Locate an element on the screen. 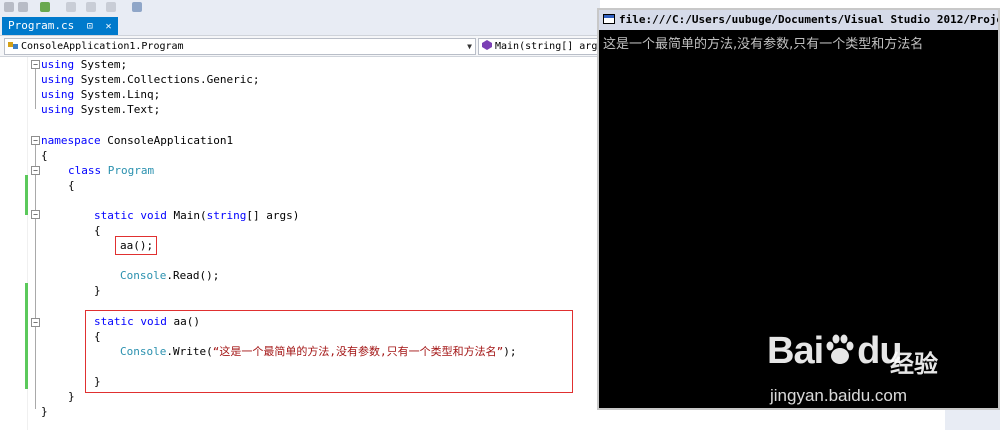 The image size is (1000, 430). tab-program-cs: Program.cs ⊡ ✕ is located at coordinates (60, 26).